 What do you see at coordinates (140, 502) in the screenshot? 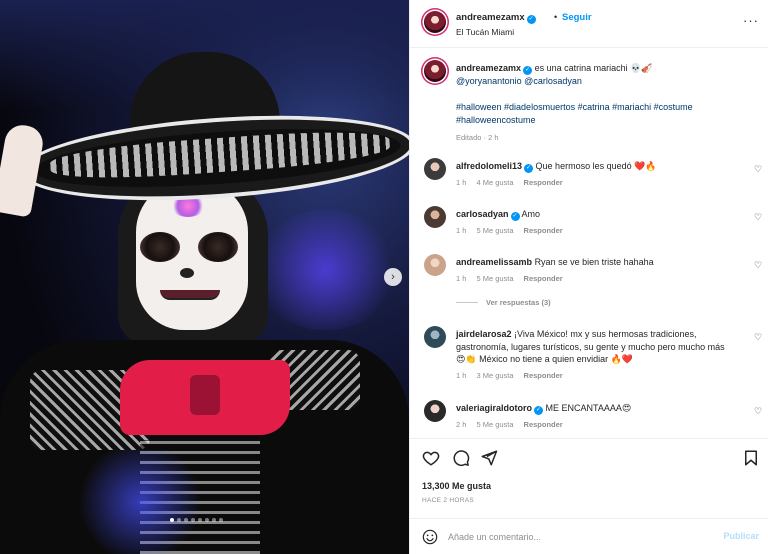
I see `blue-glow` at bounding box center [140, 502].